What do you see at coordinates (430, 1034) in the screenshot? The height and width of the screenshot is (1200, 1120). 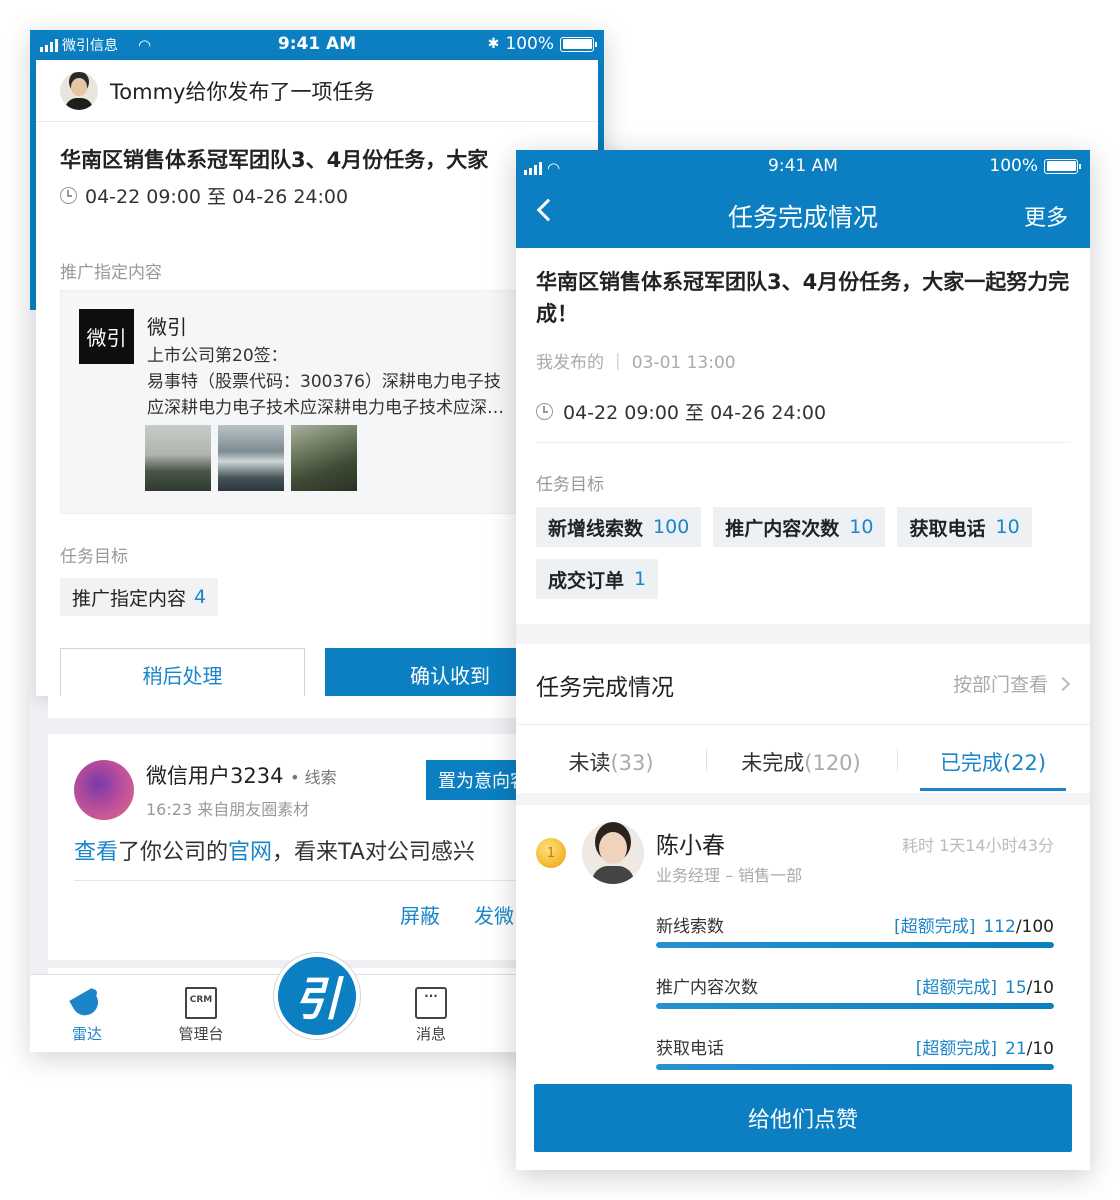 I see `tab-messages-label: 消息` at bounding box center [430, 1034].